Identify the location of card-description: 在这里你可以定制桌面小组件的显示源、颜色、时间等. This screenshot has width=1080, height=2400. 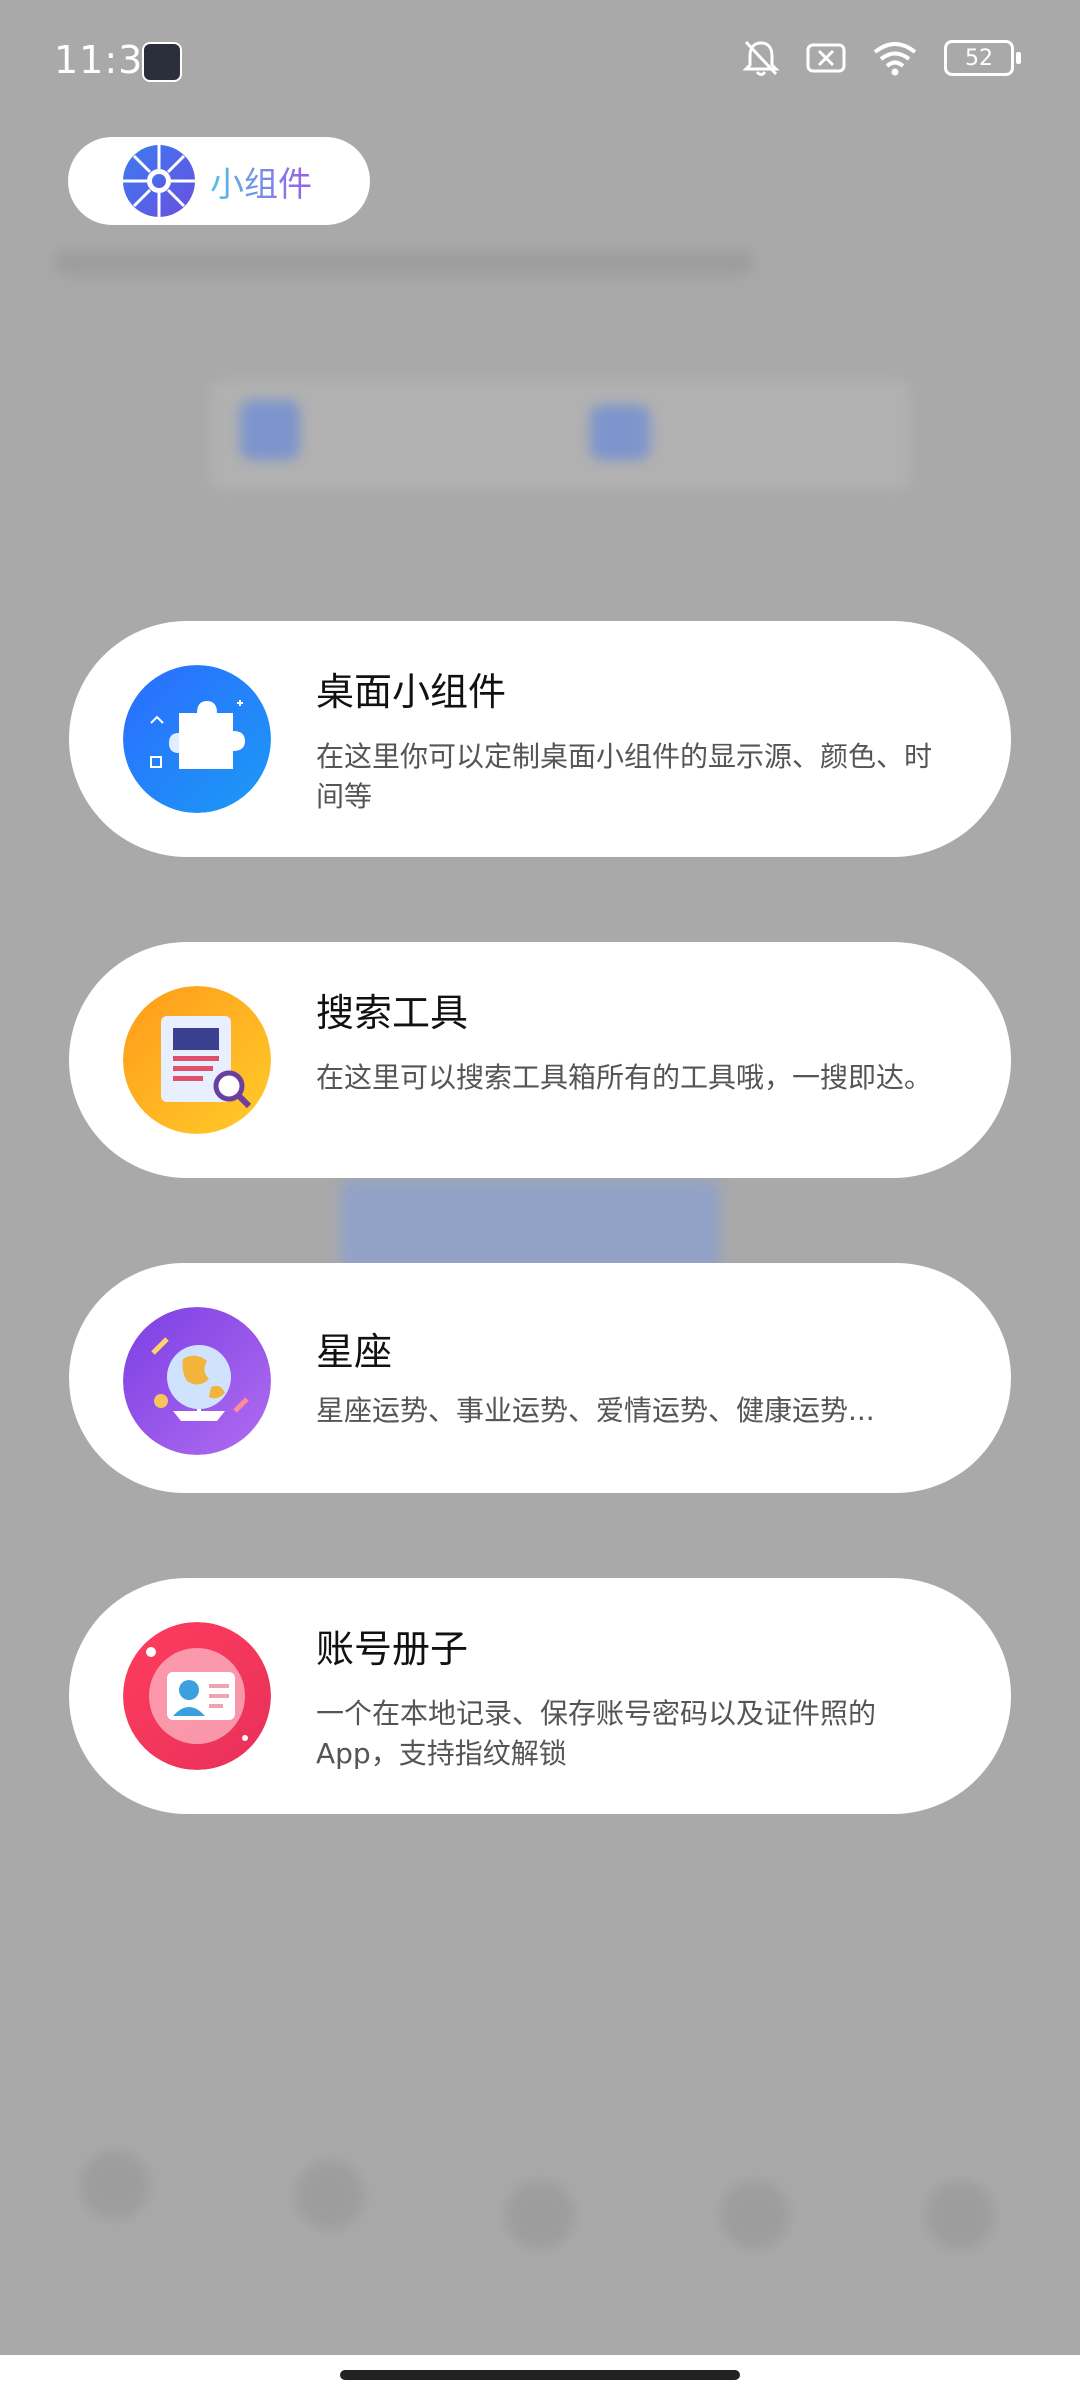
(624, 776).